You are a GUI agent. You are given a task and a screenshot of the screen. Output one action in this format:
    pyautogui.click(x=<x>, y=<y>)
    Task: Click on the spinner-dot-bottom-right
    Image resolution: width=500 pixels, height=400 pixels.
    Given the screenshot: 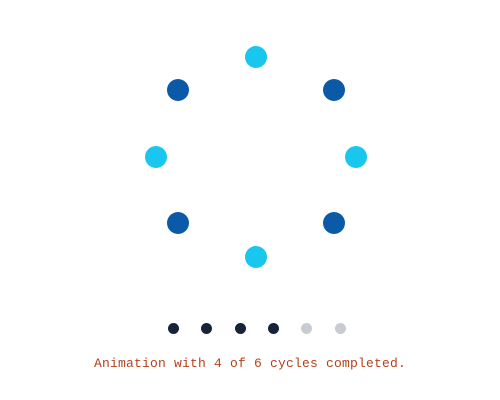 What is the action you would take?
    pyautogui.click(x=334, y=223)
    